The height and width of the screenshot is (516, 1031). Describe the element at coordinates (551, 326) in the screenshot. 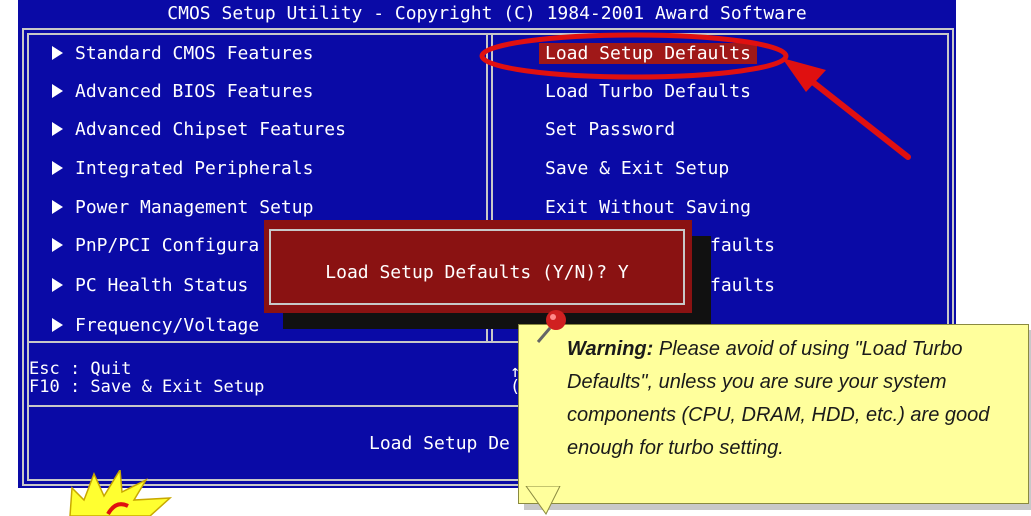

I see `pushpin-icon` at that location.